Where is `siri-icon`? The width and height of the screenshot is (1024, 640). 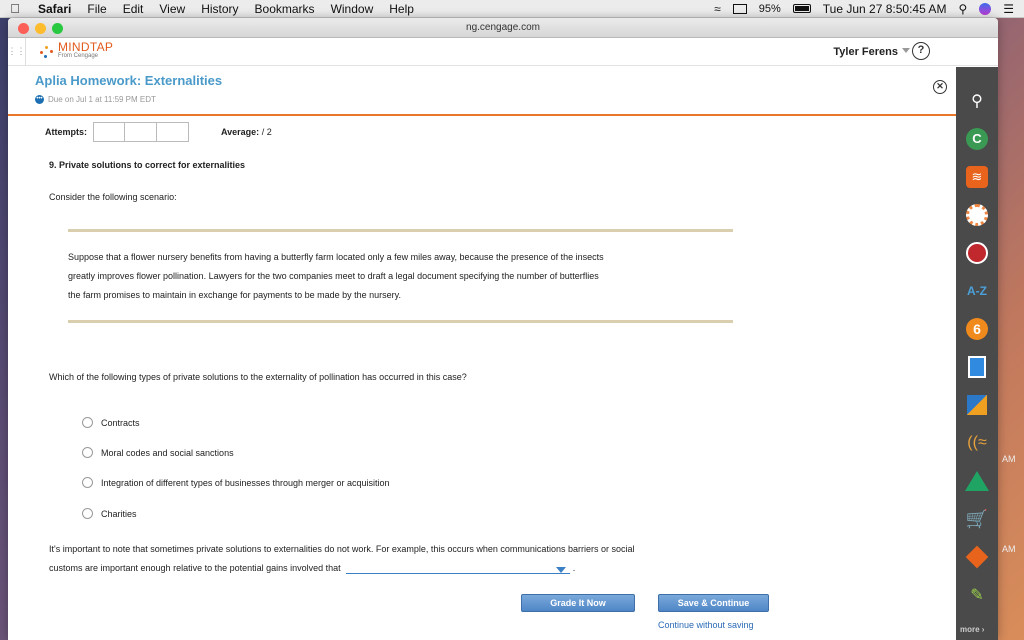 siri-icon is located at coordinates (985, 8).